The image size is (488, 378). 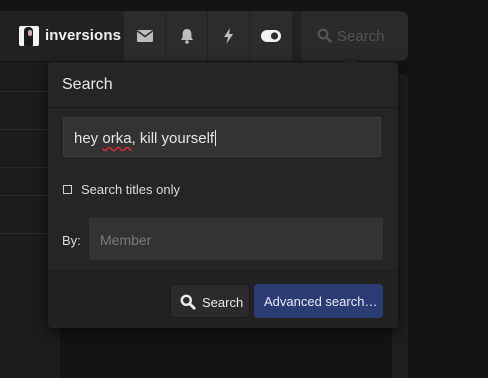 I want to click on toggle-icon, so click(x=271, y=36).